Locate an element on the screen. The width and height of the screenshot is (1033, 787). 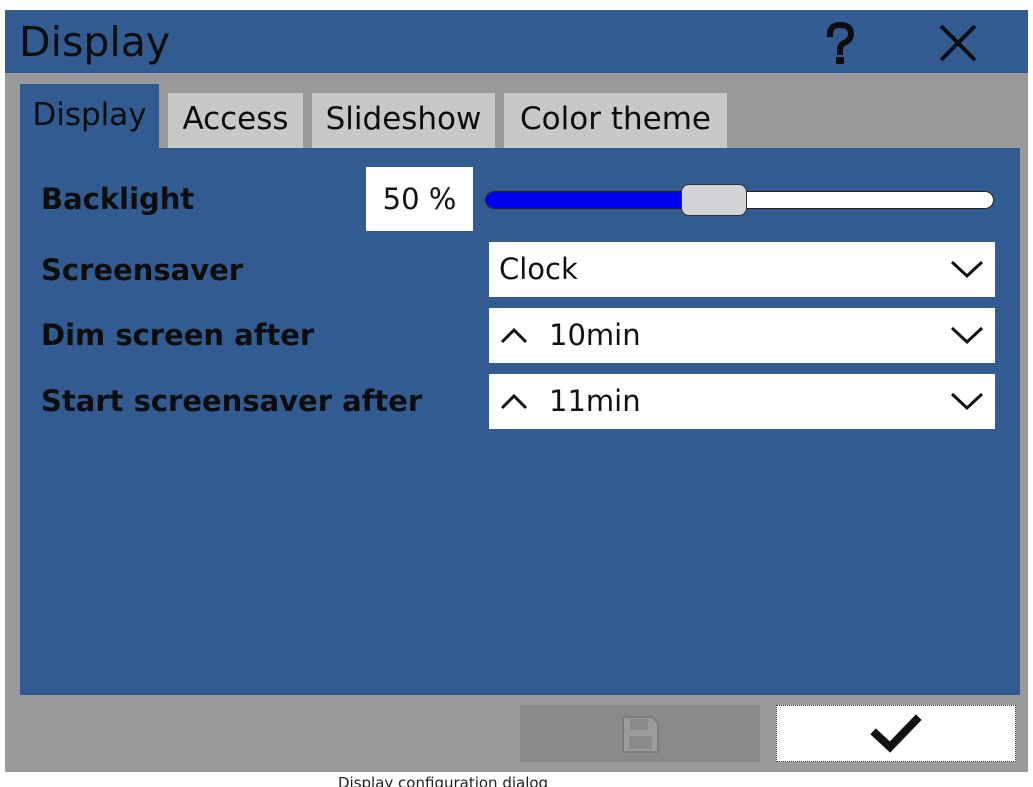
question-mark-icon is located at coordinates (840, 42).